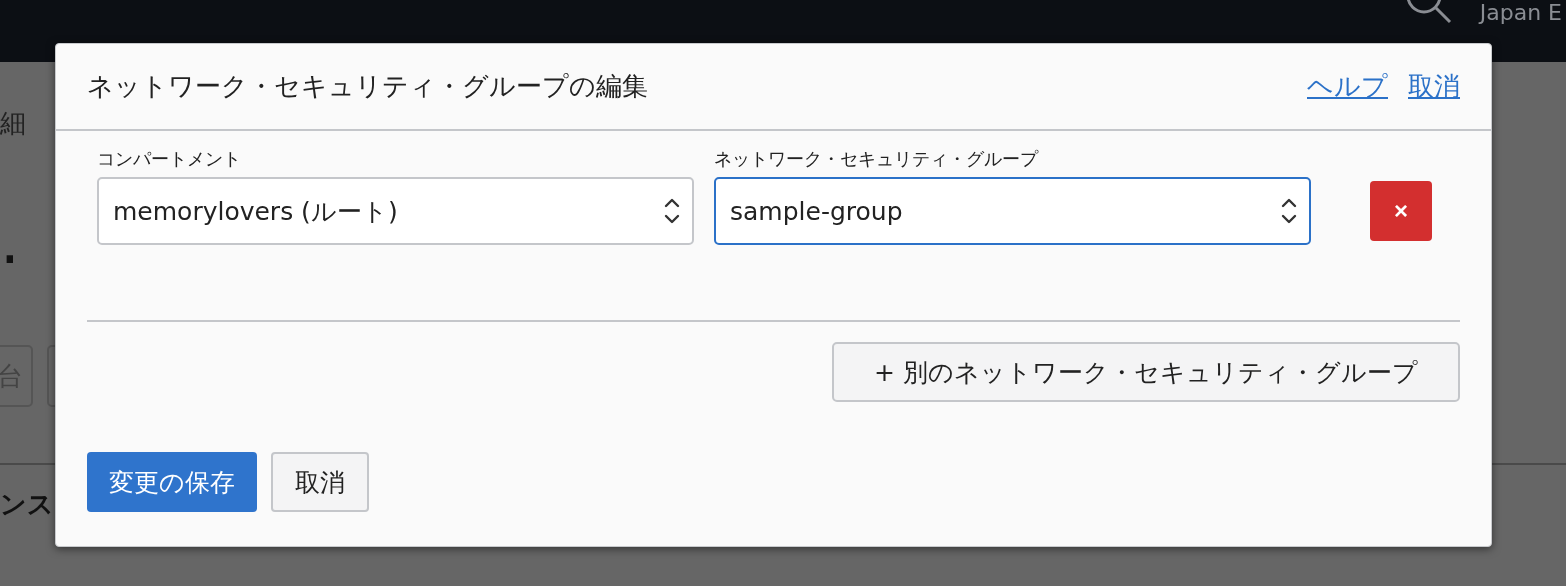 This screenshot has height=586, width=1566. I want to click on header-link: 取消, so click(1434, 86).